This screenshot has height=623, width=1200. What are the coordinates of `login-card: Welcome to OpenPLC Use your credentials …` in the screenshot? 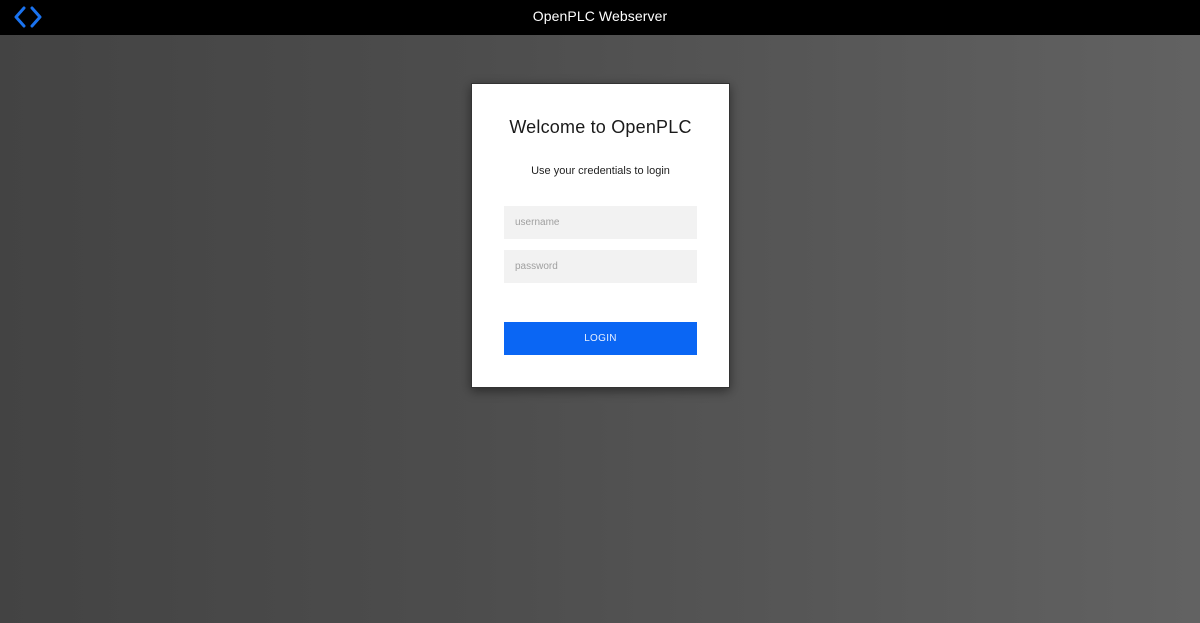 It's located at (600, 235).